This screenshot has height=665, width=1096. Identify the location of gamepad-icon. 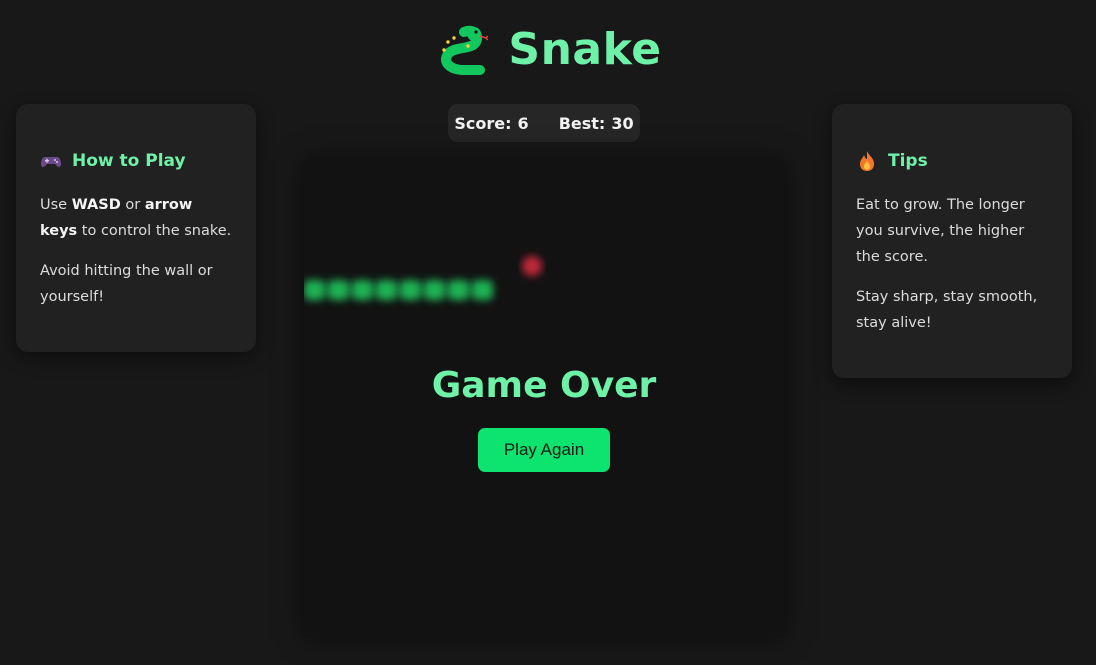
(51, 162).